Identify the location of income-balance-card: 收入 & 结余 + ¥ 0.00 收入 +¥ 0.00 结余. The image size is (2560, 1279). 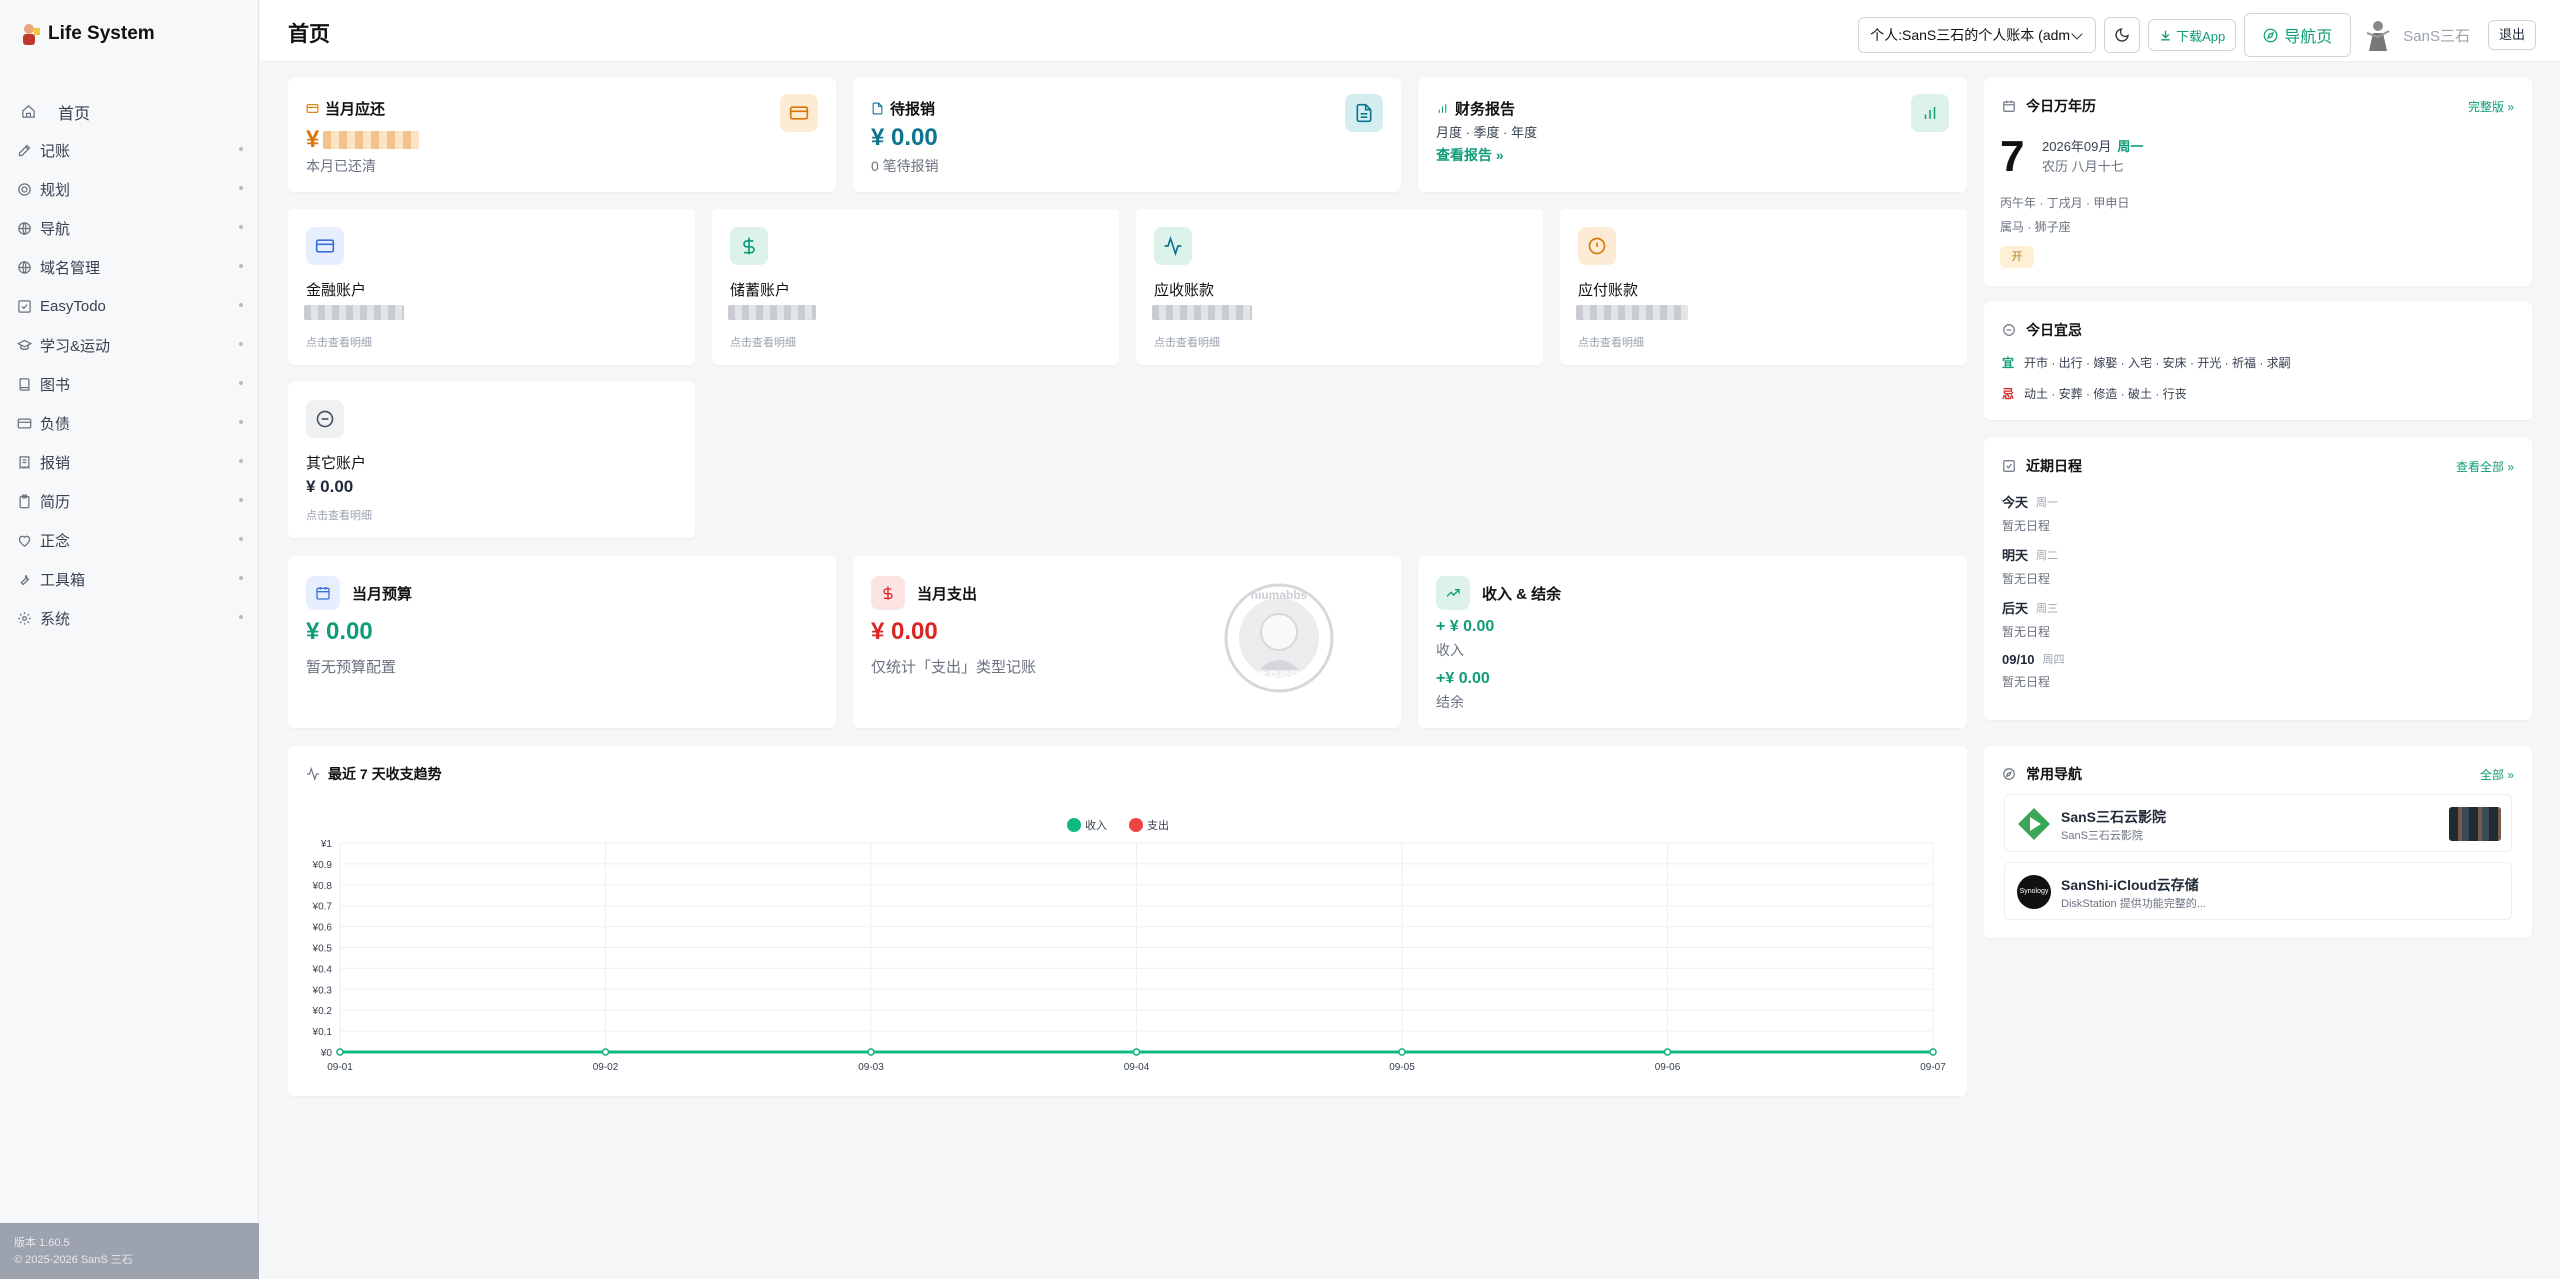
(1692, 642).